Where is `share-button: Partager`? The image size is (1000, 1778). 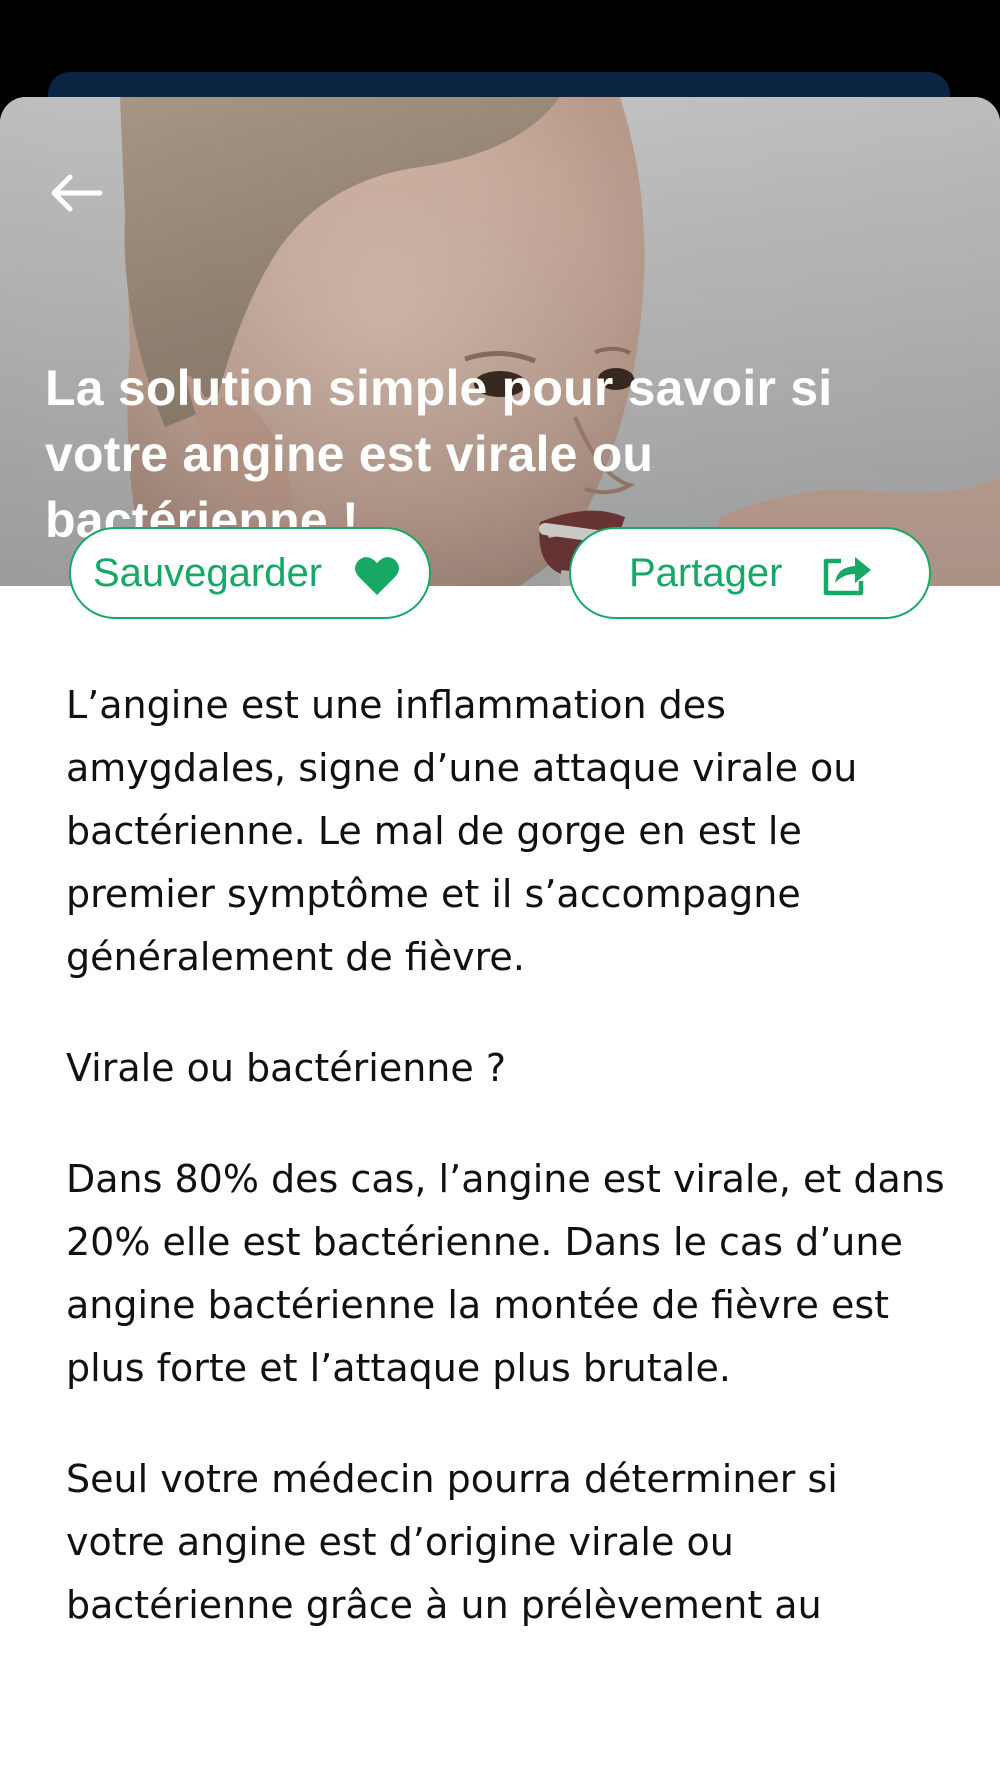 share-button: Partager is located at coordinates (750, 573).